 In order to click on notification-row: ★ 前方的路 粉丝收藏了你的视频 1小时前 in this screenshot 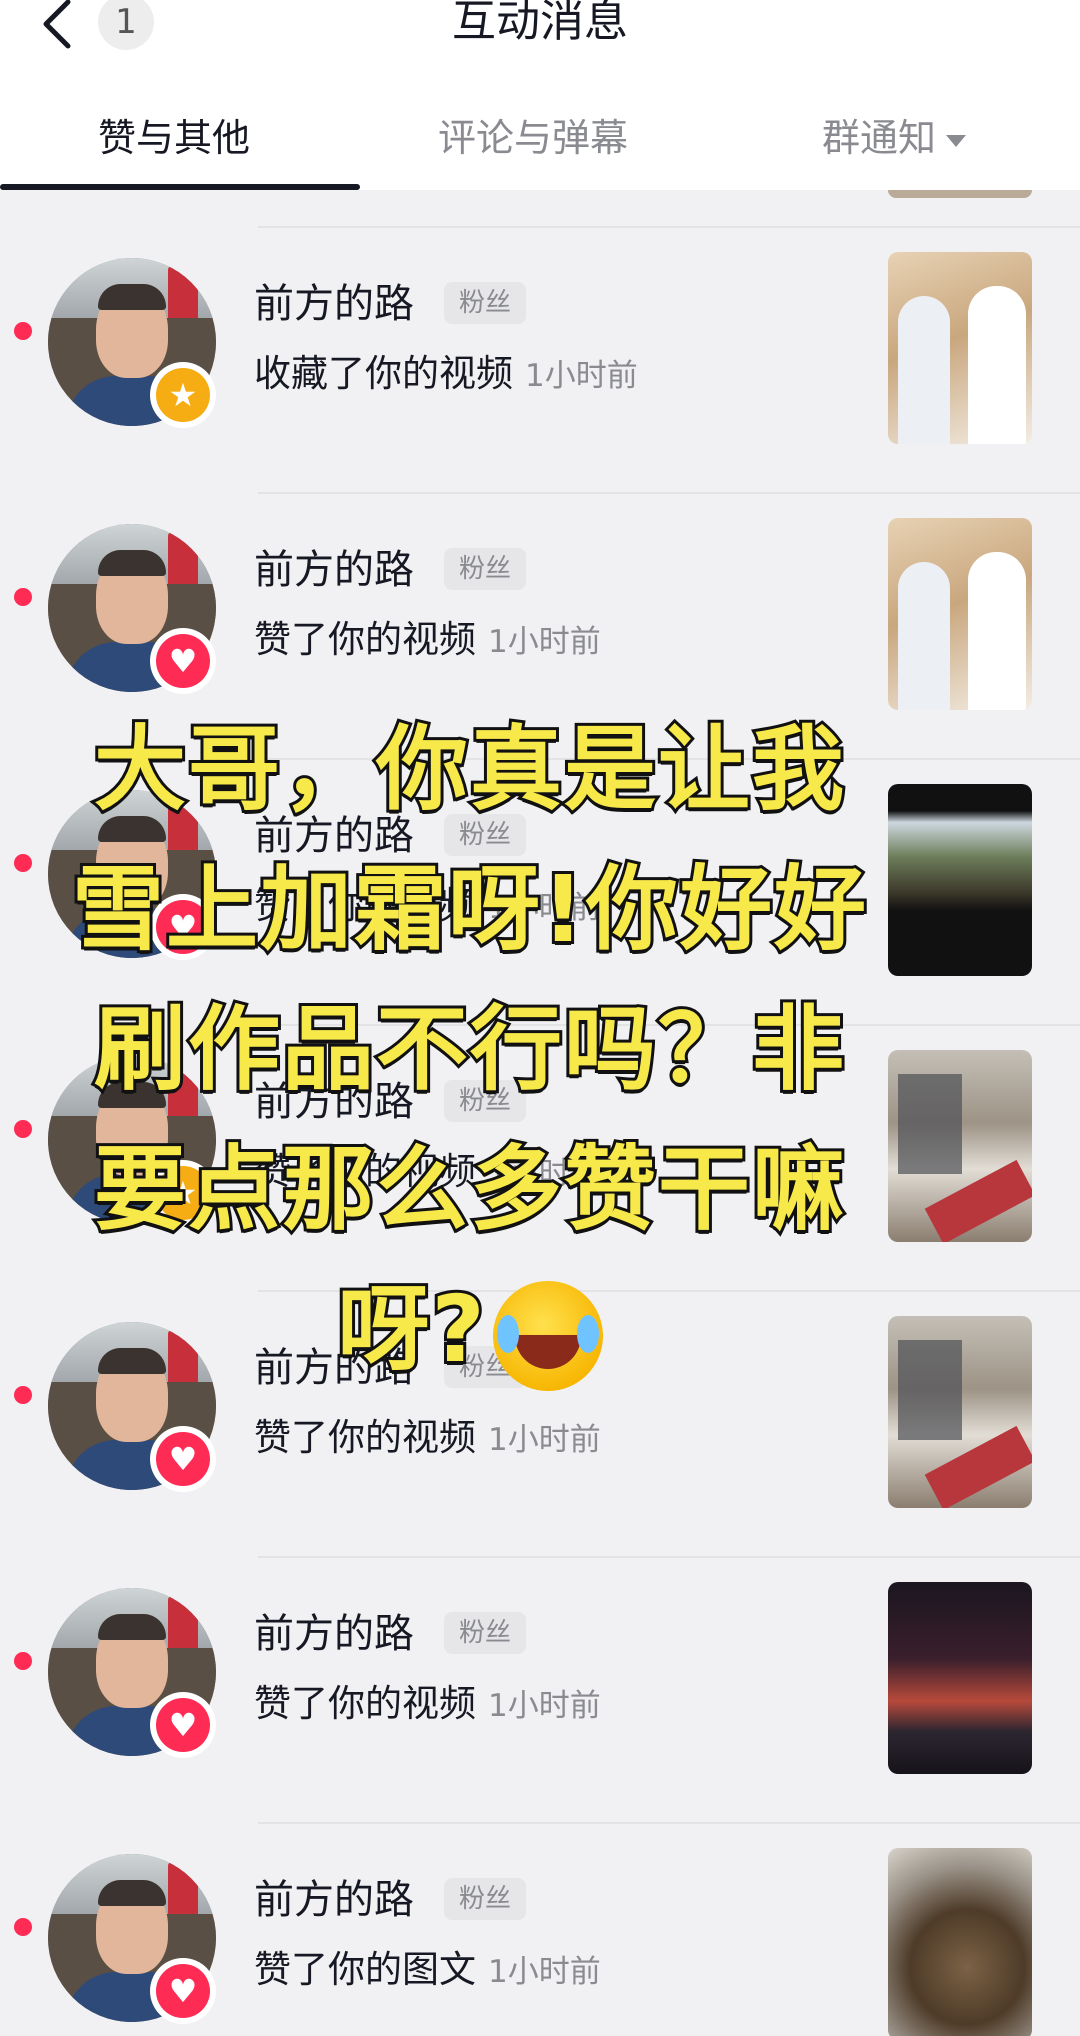, I will do `click(540, 361)`.